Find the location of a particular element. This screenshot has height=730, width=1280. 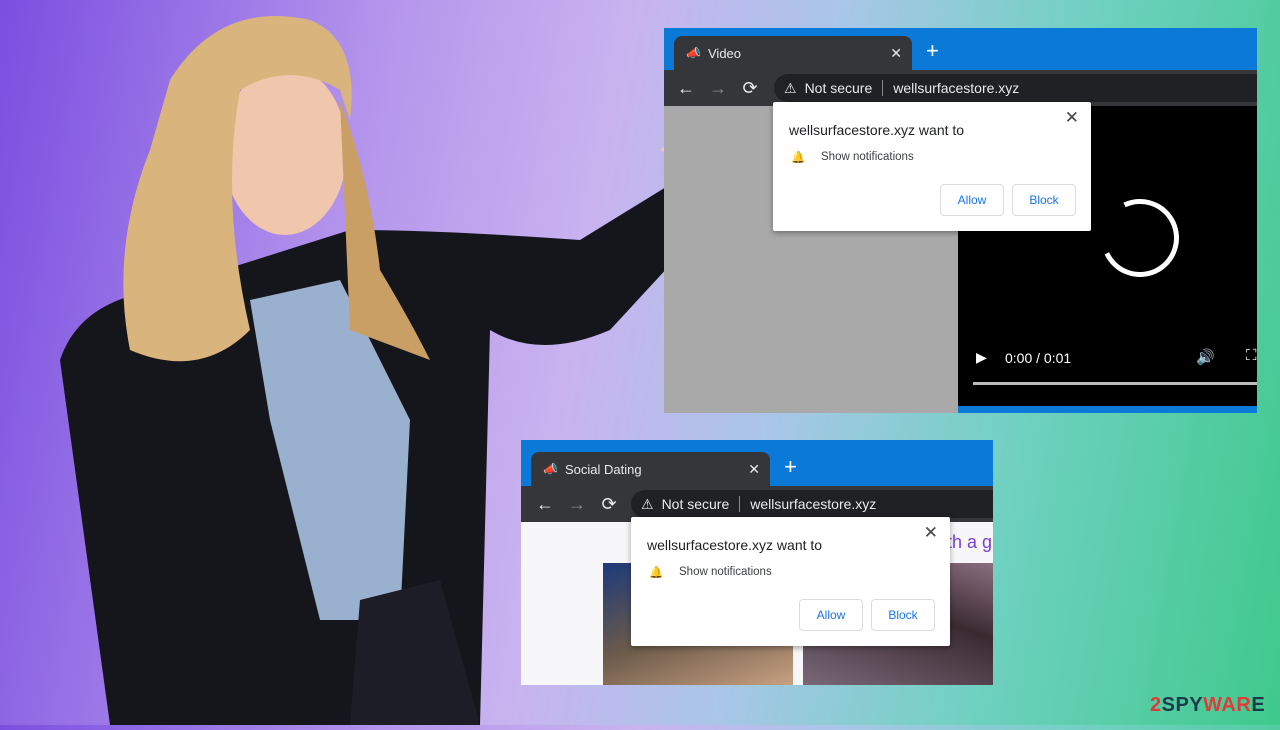

fullscreen-icon: ⛶ is located at coordinates (1251, 355).